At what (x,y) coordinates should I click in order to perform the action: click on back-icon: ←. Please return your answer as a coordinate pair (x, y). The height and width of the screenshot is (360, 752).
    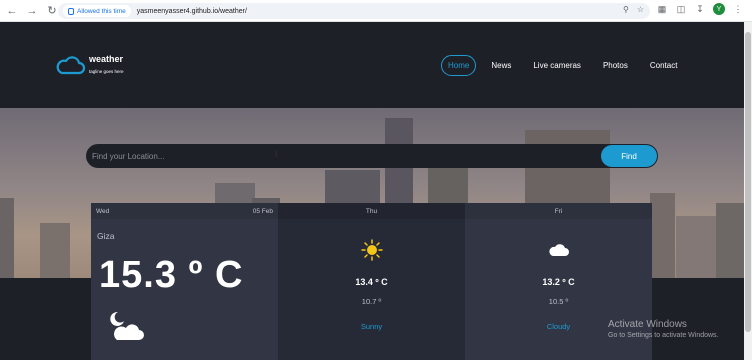
    Looking at the image, I should click on (12, 11).